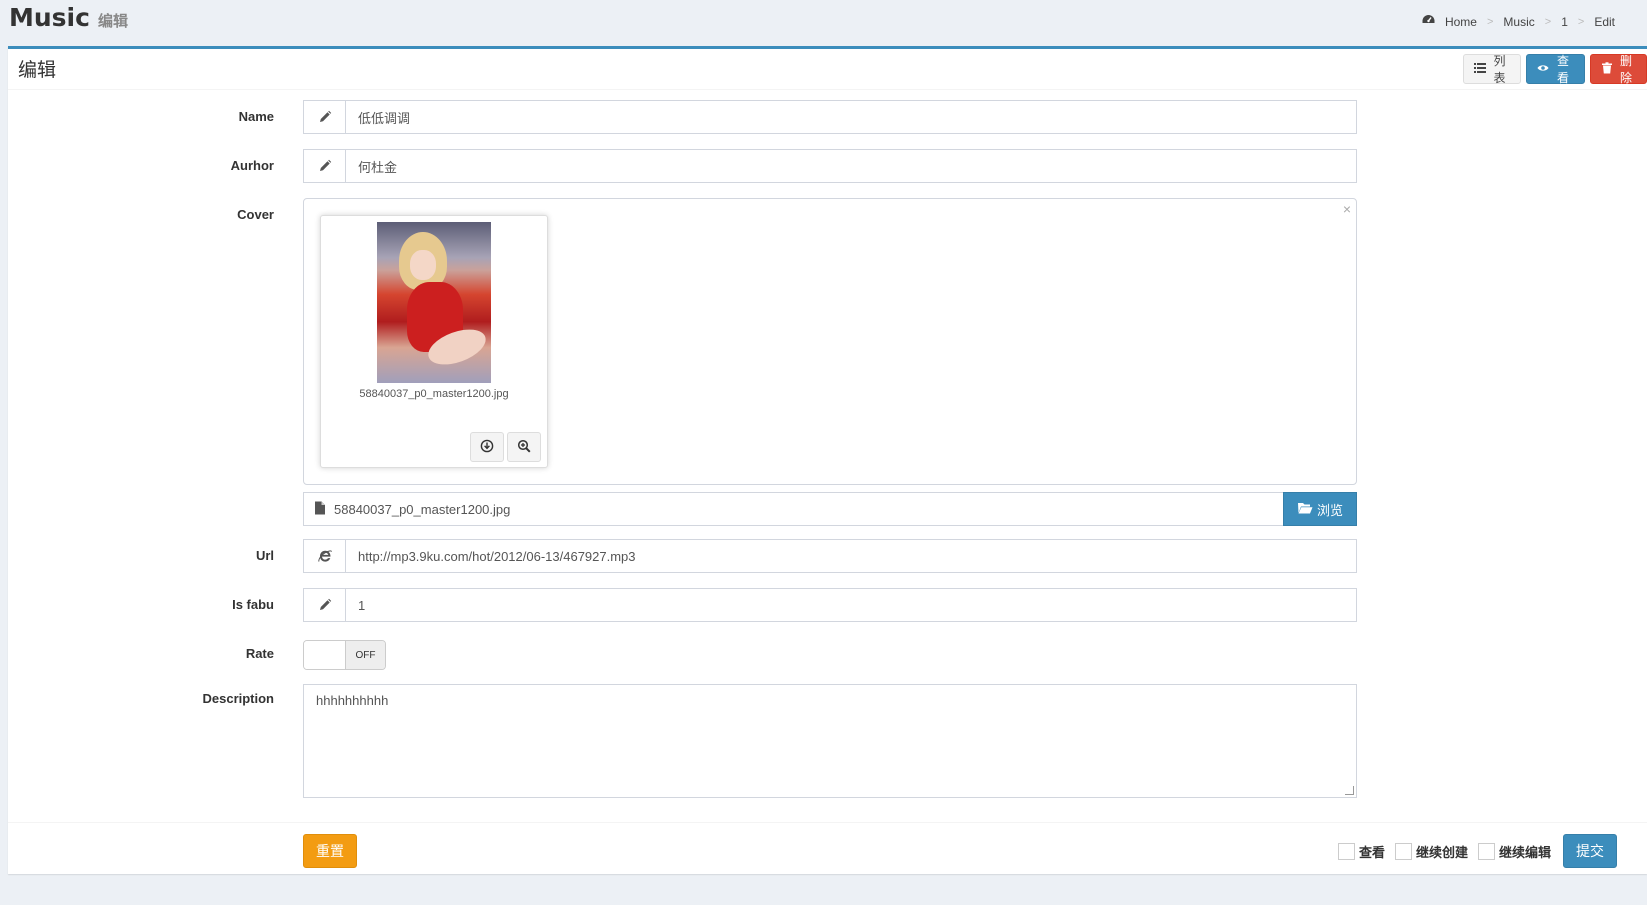  Describe the element at coordinates (1347, 209) in the screenshot. I see `close-icon: ×` at that location.